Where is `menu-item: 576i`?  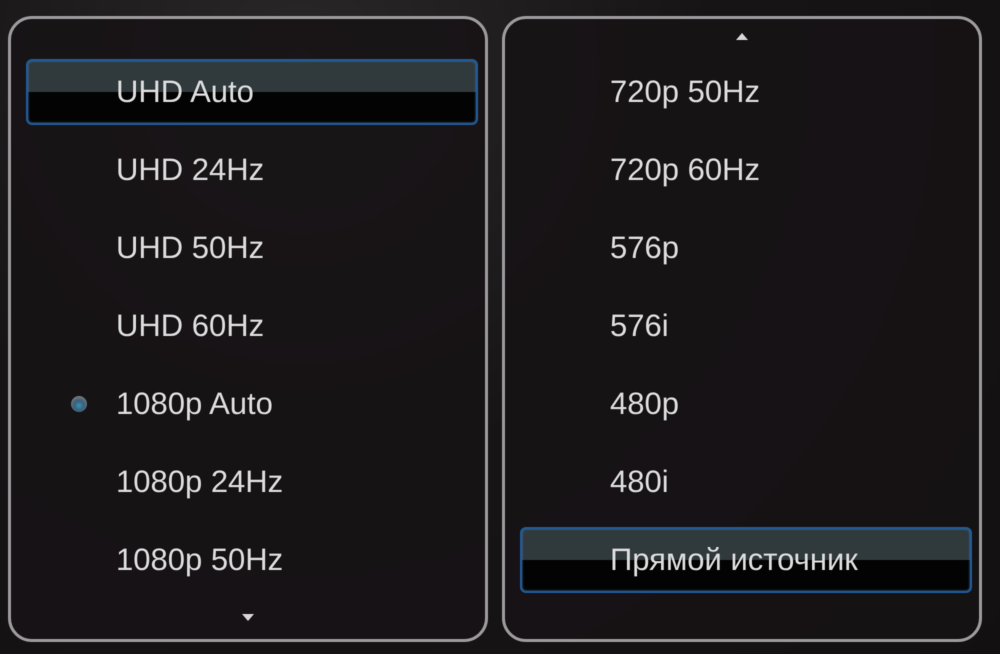 menu-item: 576i is located at coordinates (746, 326).